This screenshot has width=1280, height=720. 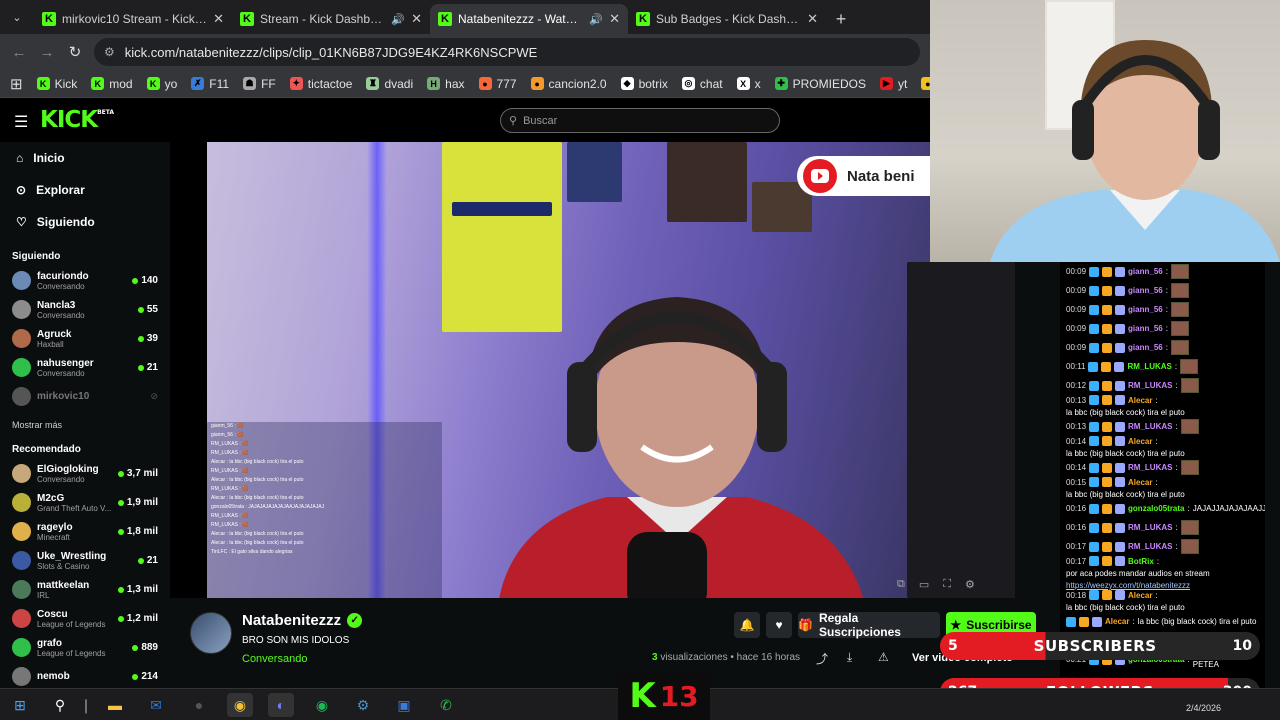 I want to click on tab-3: K Sub Badges - Kick Dashboard ✕, so click(x=727, y=19).